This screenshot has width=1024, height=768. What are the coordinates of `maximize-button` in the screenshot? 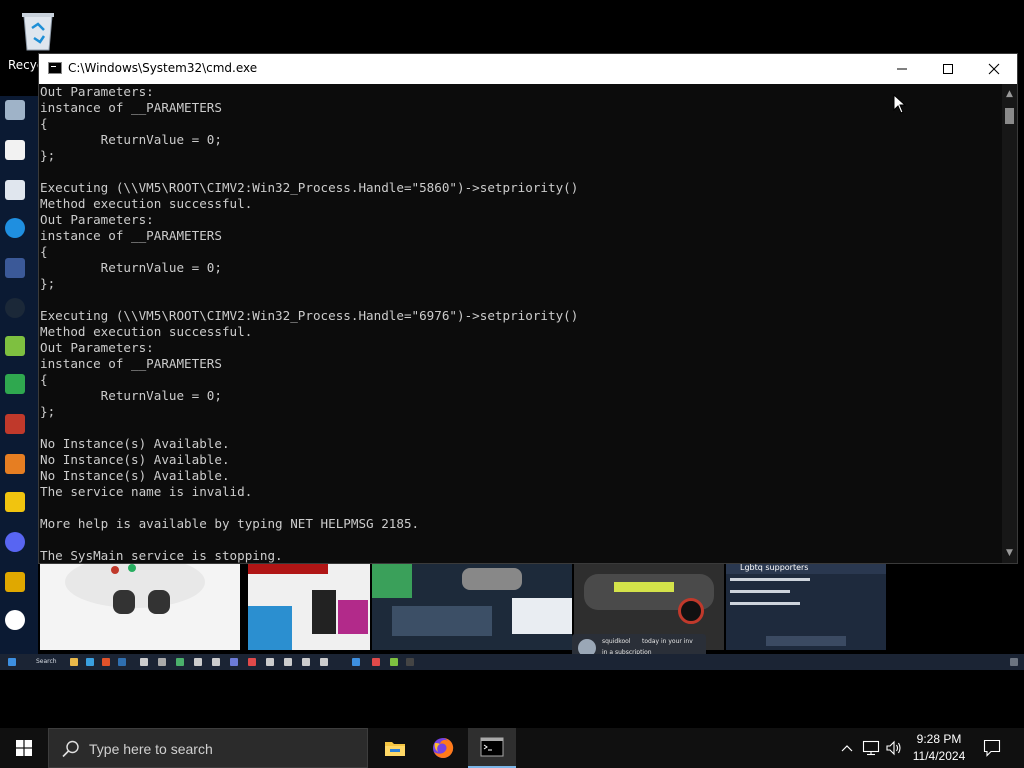 It's located at (948, 69).